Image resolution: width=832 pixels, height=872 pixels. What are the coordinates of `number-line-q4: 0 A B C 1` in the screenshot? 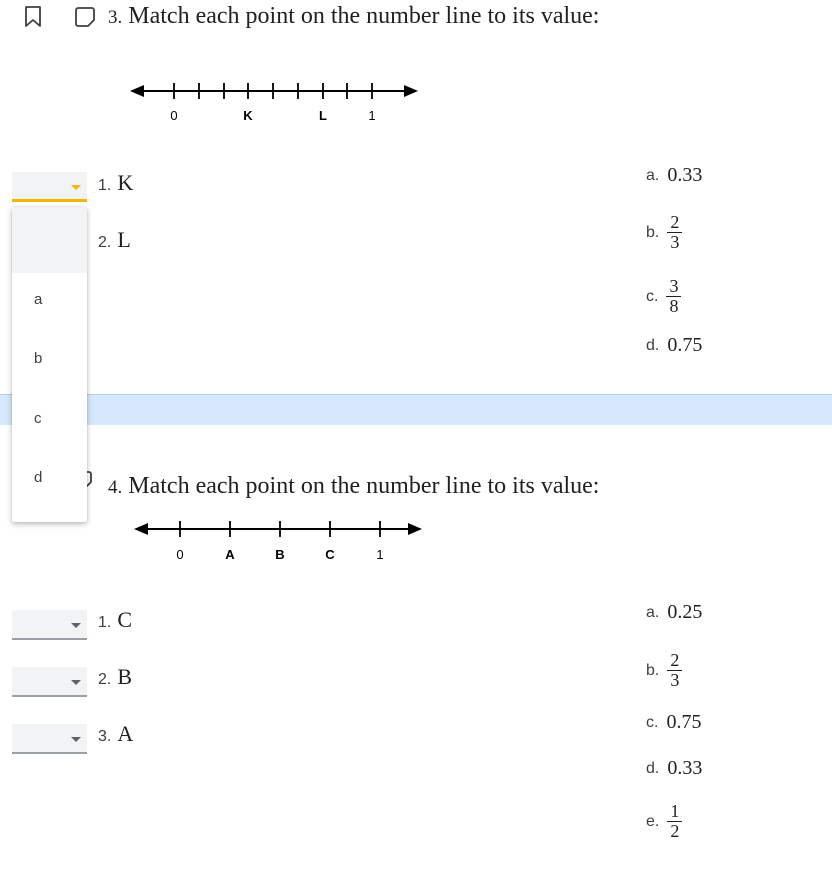 It's located at (278, 541).